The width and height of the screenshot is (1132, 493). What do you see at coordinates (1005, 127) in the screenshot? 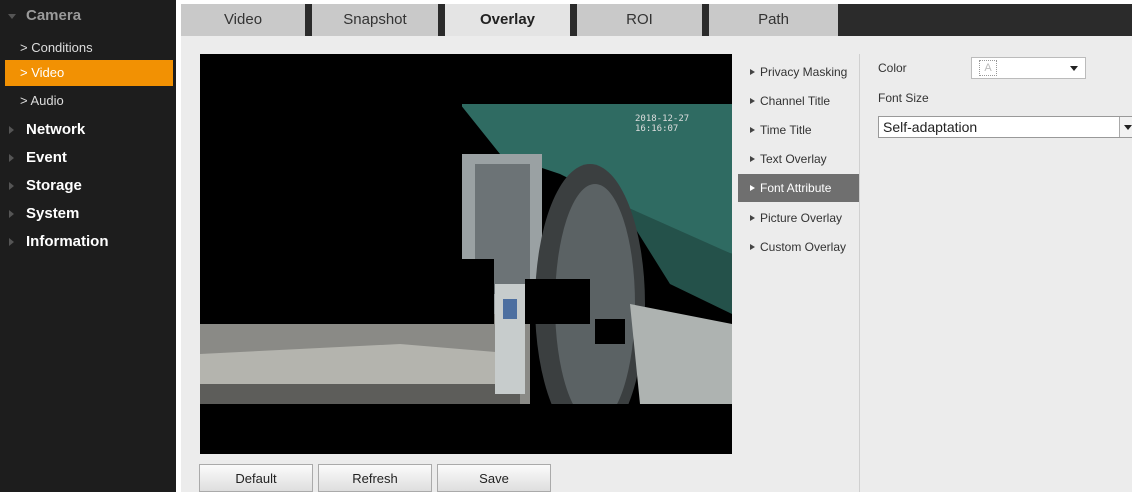
I see `font-size-select: Self-adaptation` at bounding box center [1005, 127].